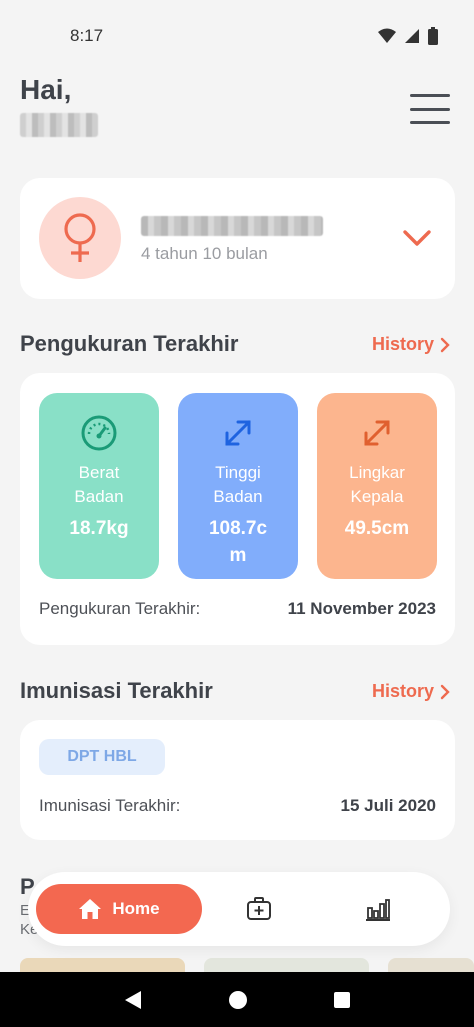 The width and height of the screenshot is (474, 1027). Describe the element at coordinates (90, 909) in the screenshot. I see `home-icon` at that location.